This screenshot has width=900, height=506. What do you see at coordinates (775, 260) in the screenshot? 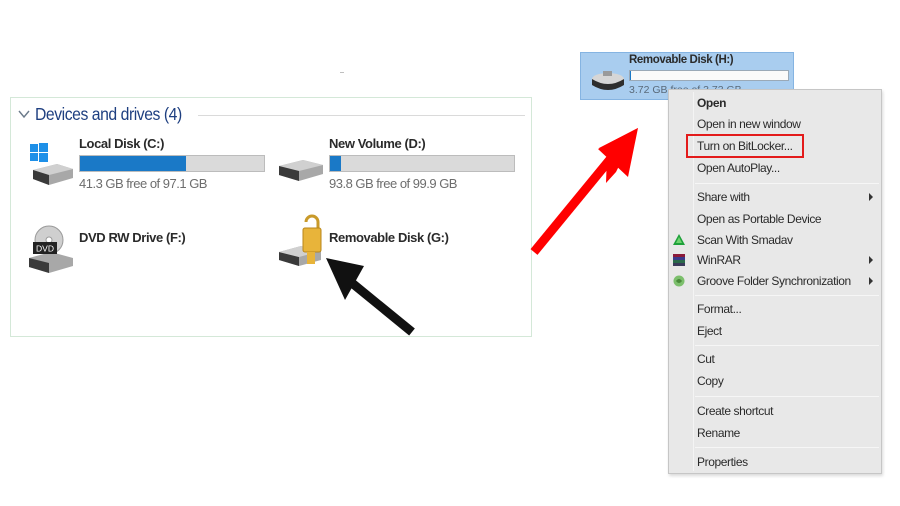
I see `menu-item-winrar: WinRAR` at bounding box center [775, 260].